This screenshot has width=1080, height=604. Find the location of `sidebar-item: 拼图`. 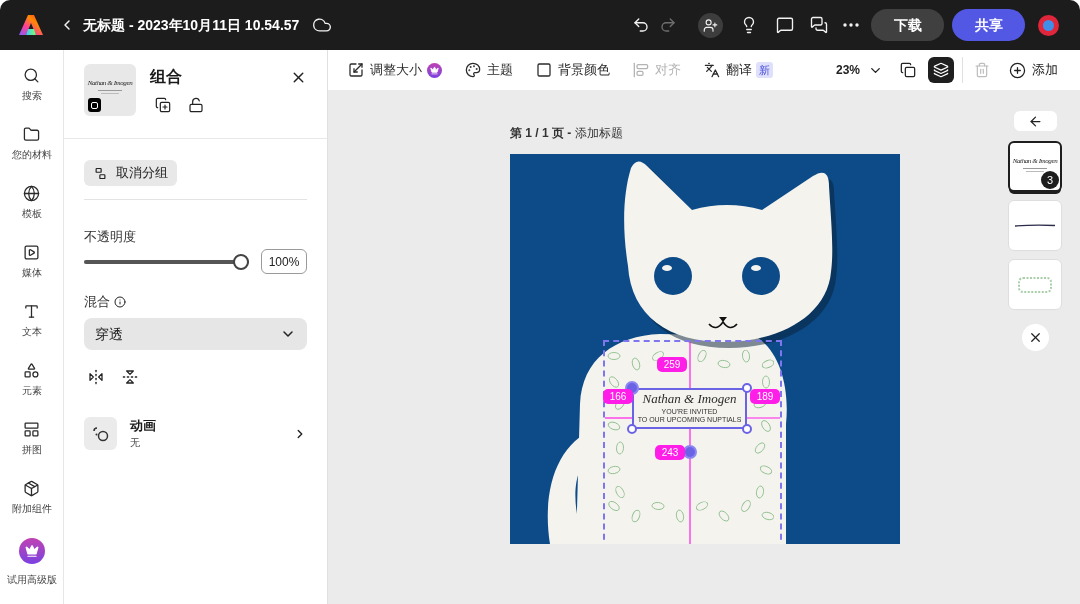

sidebar-item: 拼图 is located at coordinates (31, 441).